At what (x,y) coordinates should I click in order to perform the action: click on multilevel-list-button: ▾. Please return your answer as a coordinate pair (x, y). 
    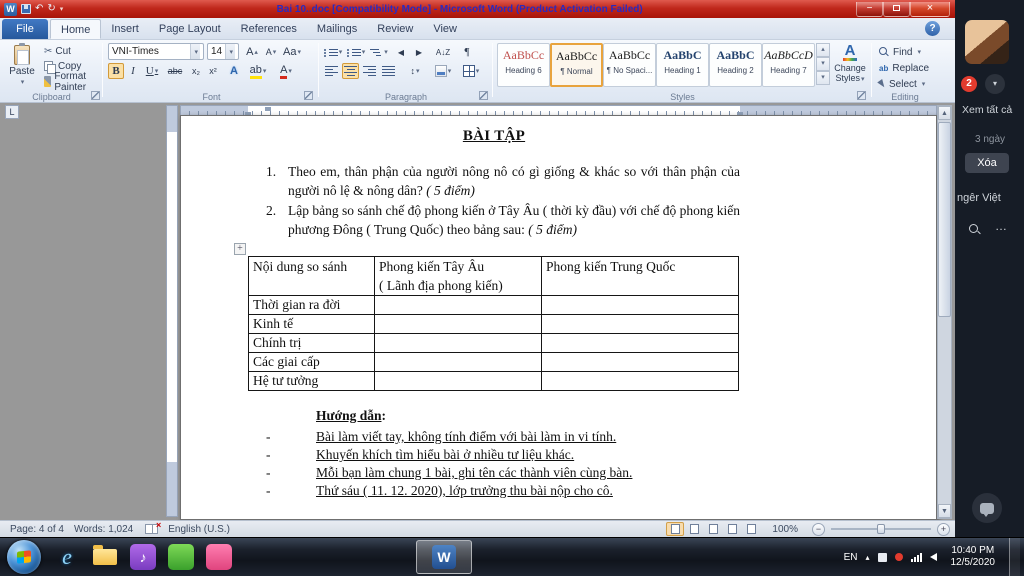
    Looking at the image, I should click on (379, 52).